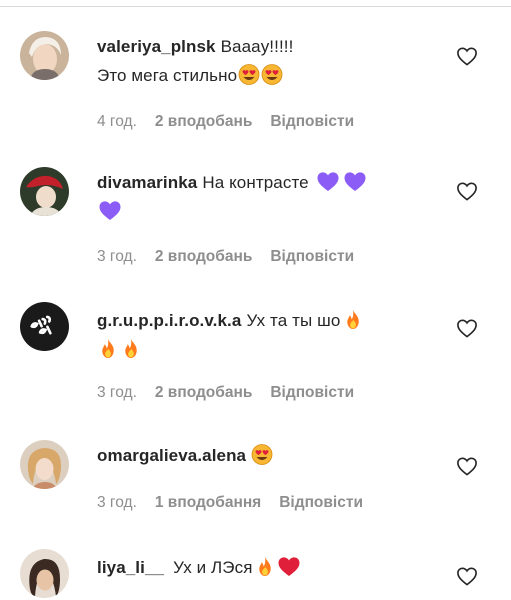 The height and width of the screenshot is (600, 511). What do you see at coordinates (167, 75) in the screenshot?
I see `comment-body-line2: Это мега стильно` at bounding box center [167, 75].